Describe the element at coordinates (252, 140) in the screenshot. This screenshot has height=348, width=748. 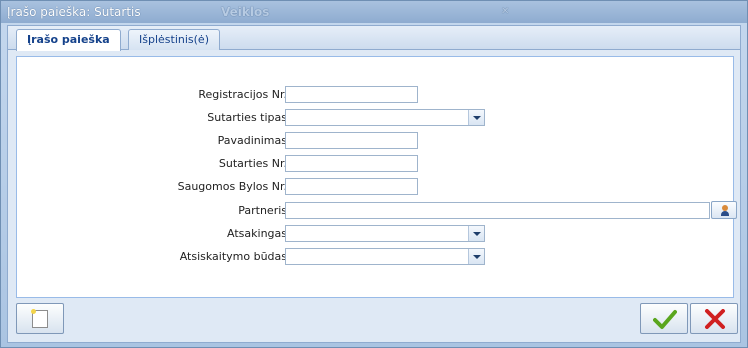
I see `name-label: Pavadinimas` at that location.